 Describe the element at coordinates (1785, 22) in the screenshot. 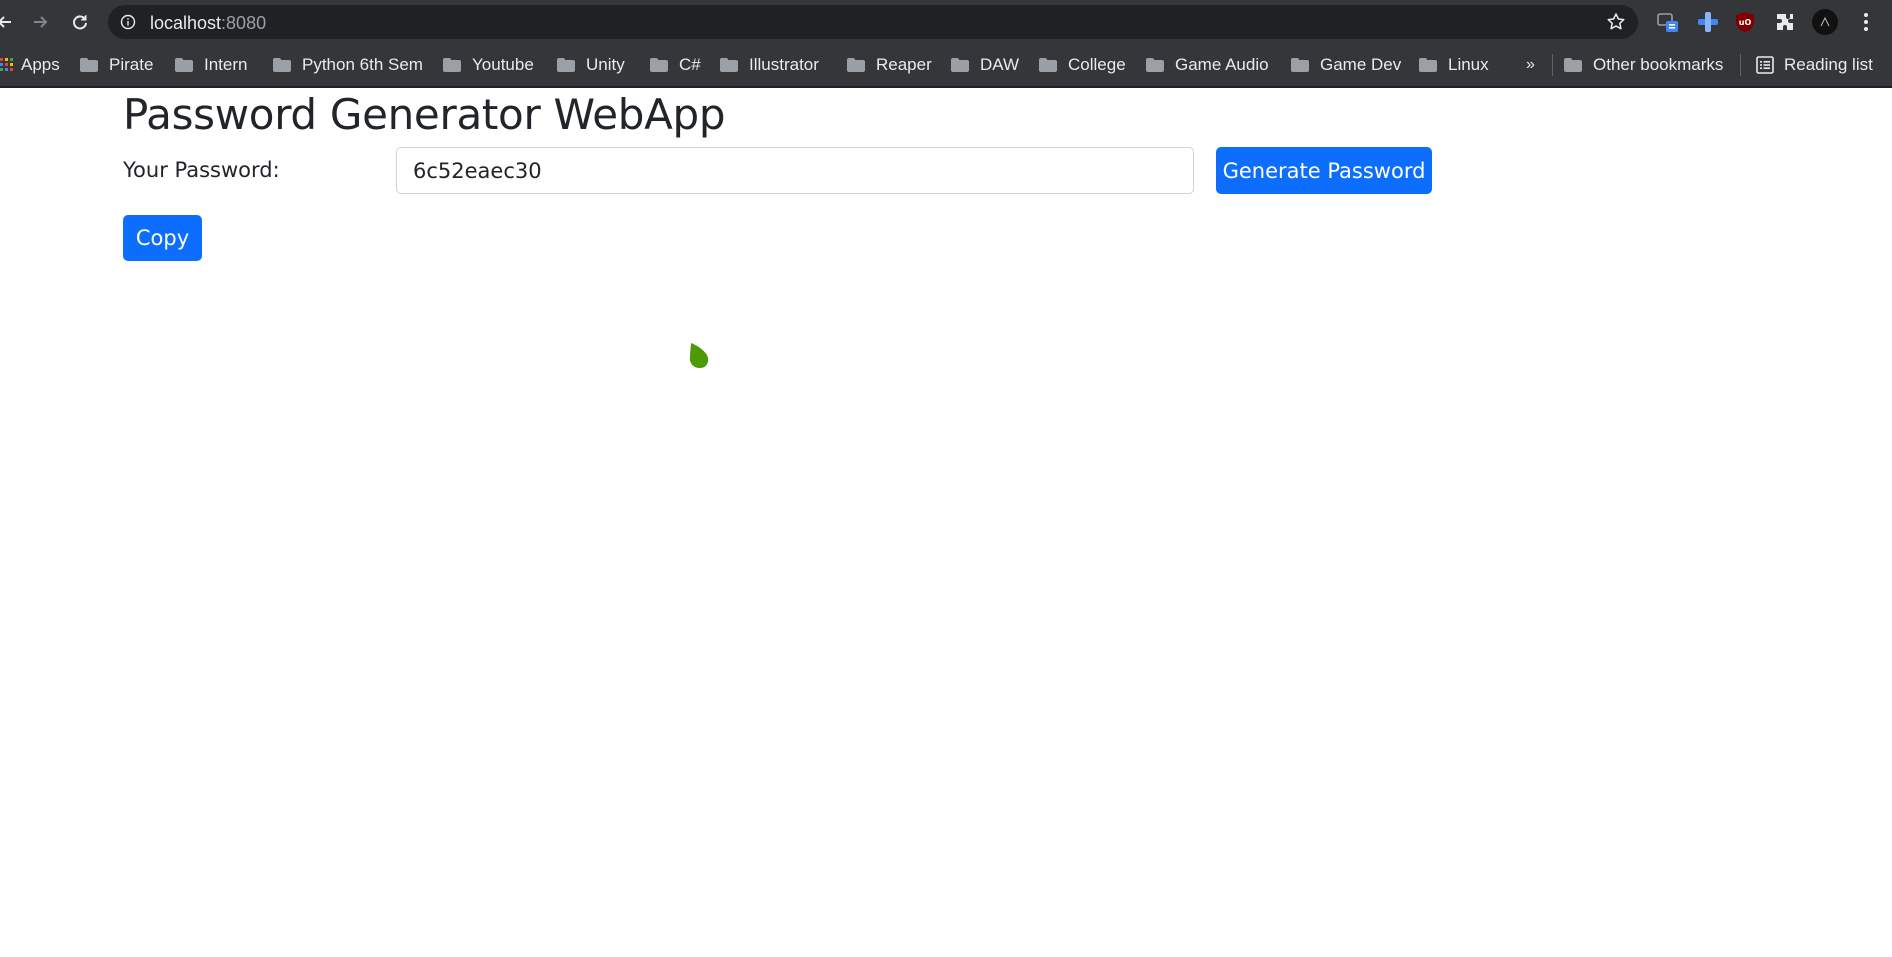

I see `extensions-icon` at that location.